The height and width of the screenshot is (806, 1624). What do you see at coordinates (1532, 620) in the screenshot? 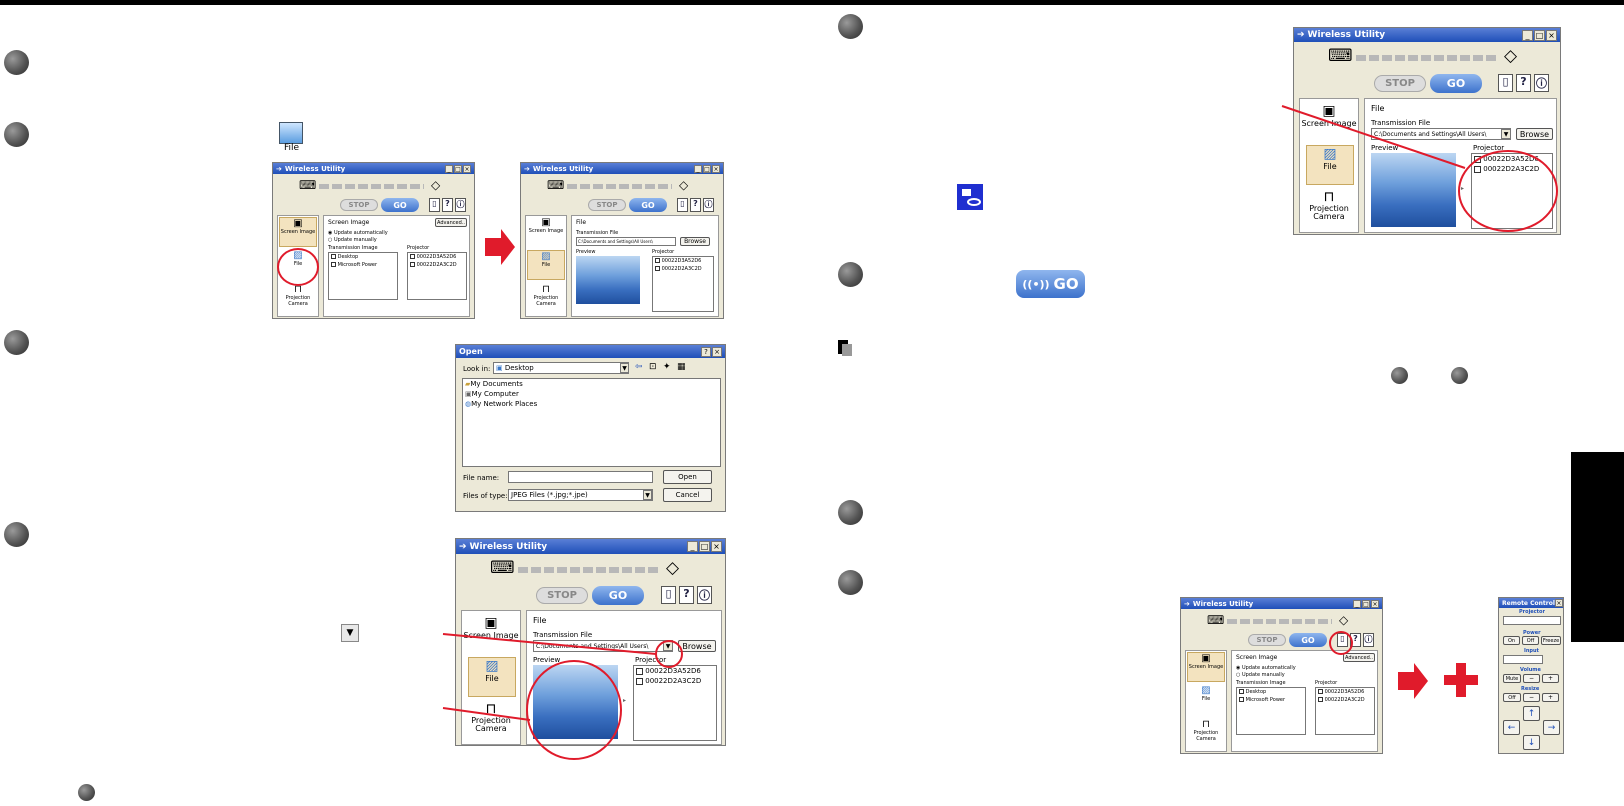
I see `projector-dropdown` at bounding box center [1532, 620].